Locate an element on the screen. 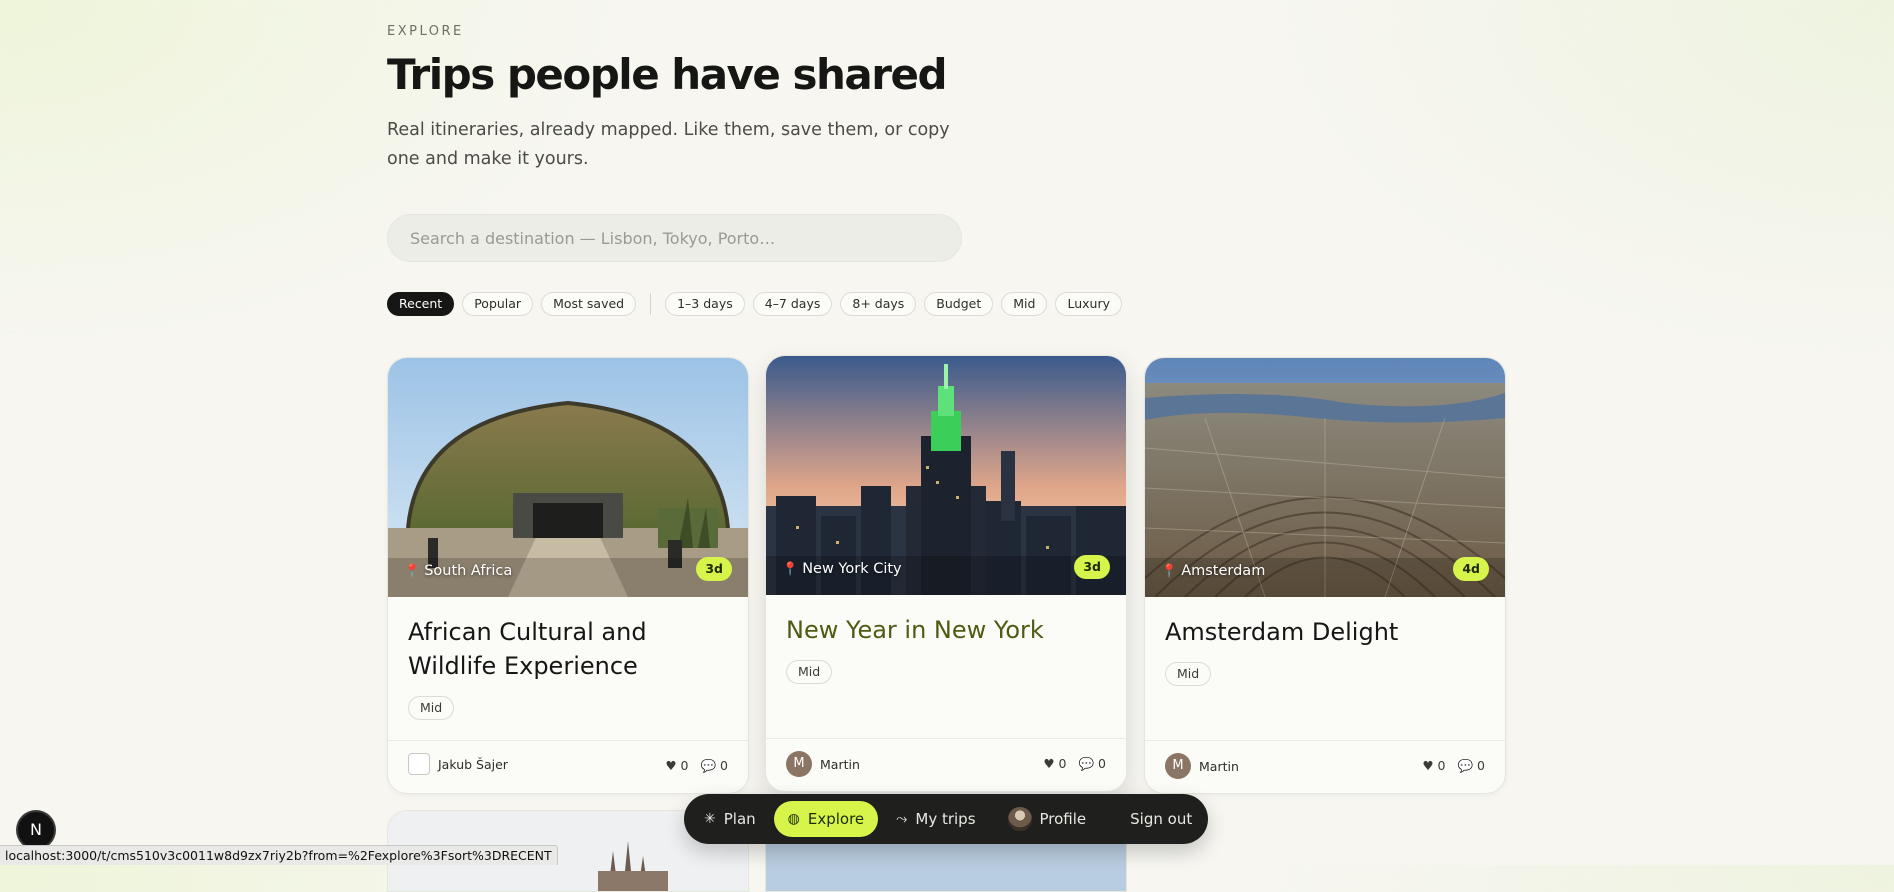  dev-tools-badge: N is located at coordinates (36, 830).